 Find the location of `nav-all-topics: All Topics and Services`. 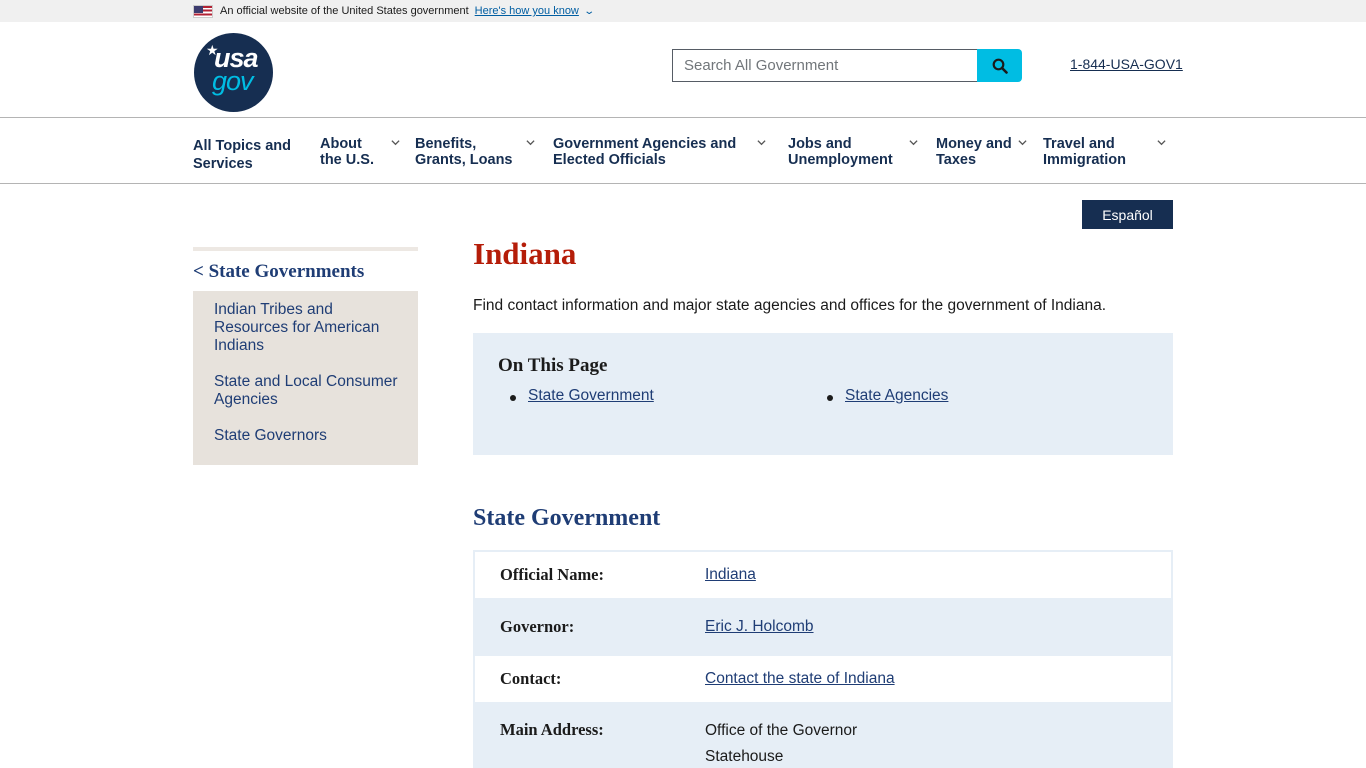

nav-all-topics: All Topics and Services is located at coordinates (242, 155).